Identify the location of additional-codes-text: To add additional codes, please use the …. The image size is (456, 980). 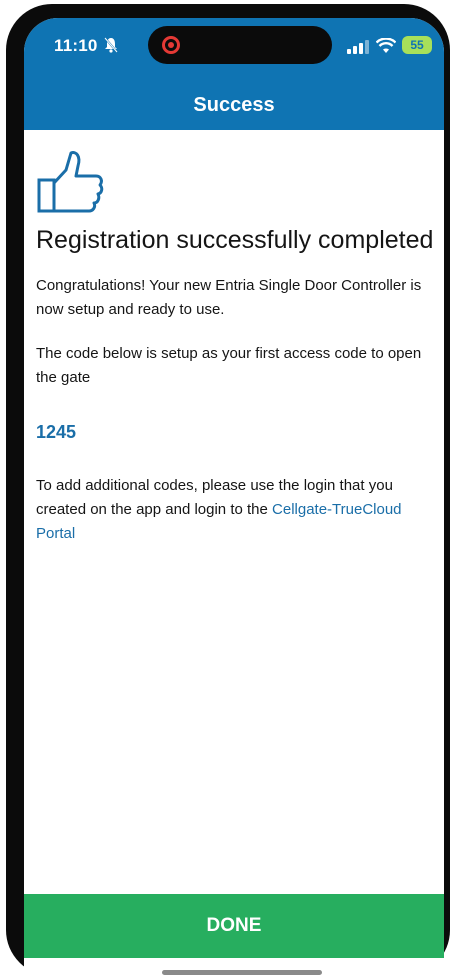
(237, 510).